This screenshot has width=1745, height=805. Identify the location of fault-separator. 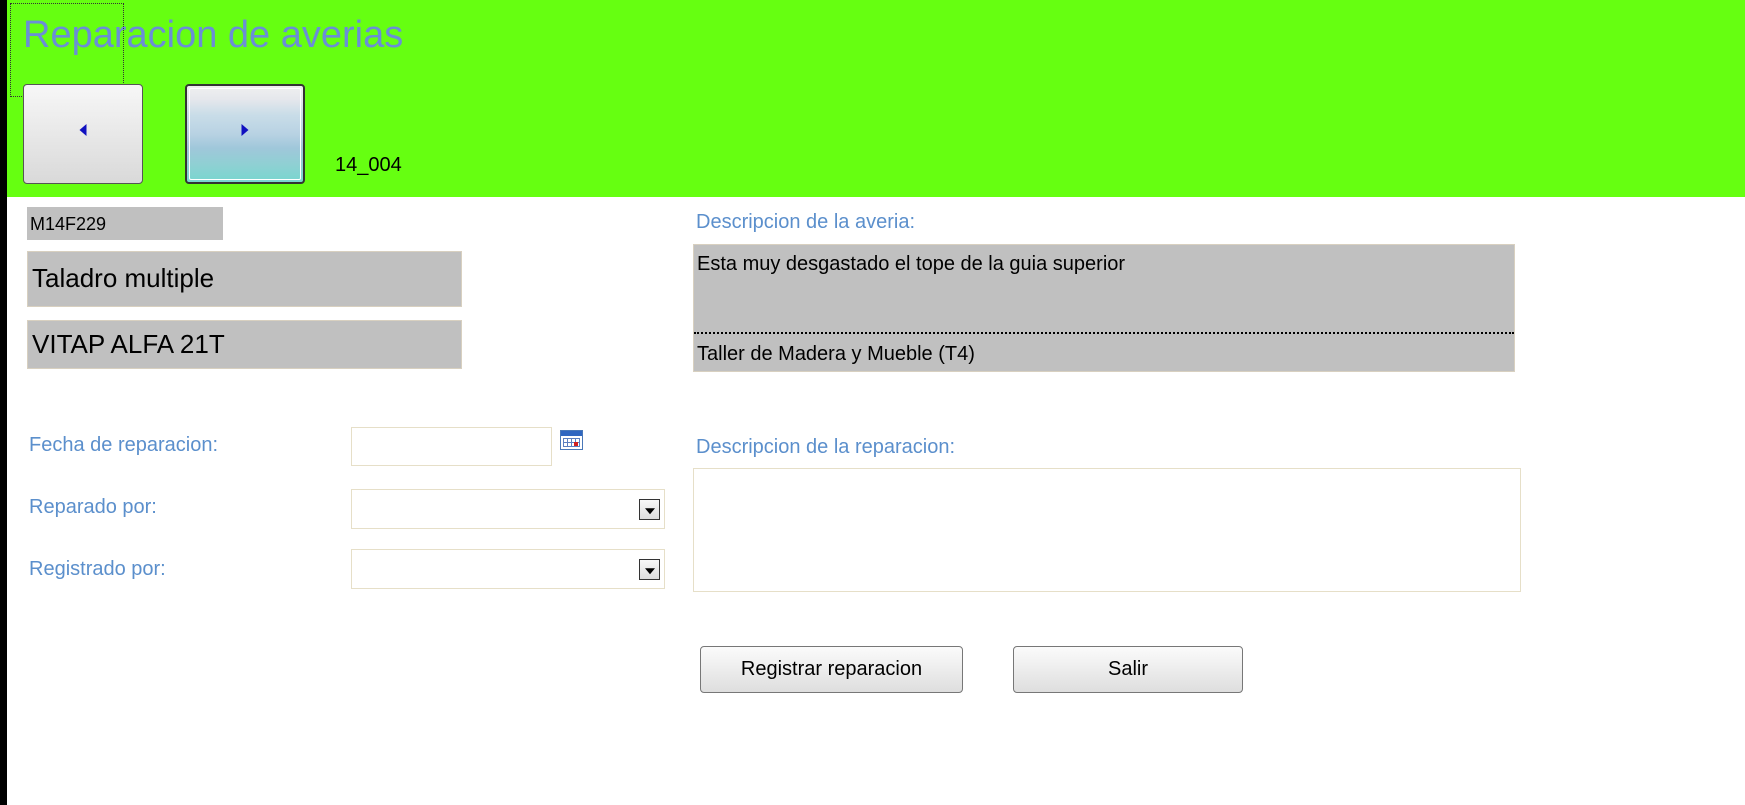
(1104, 333).